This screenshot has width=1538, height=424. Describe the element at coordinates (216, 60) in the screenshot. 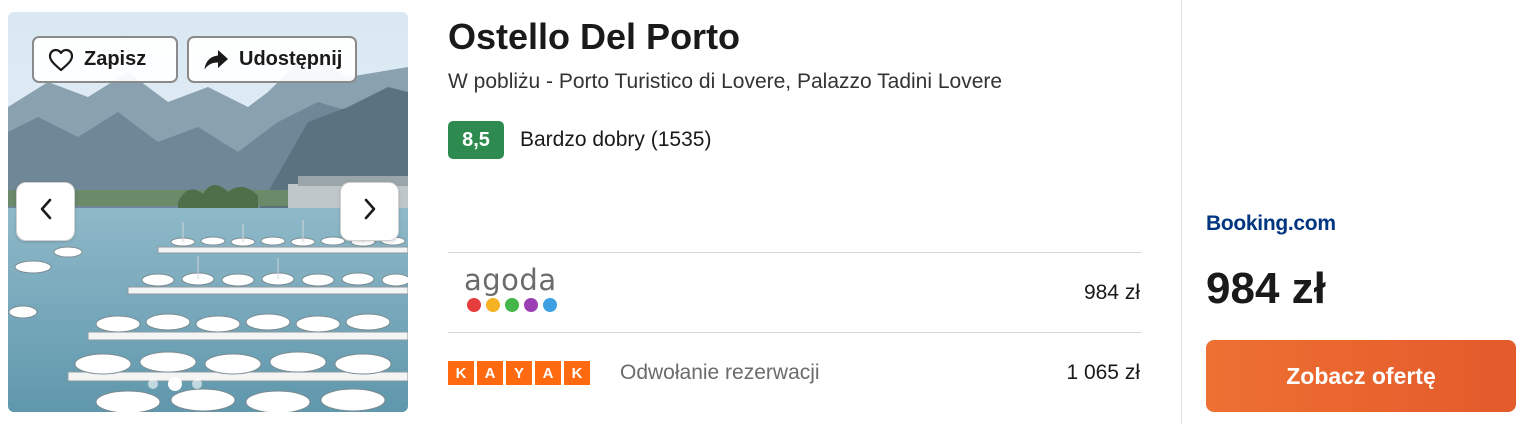

I see `share-arrow-icon` at that location.